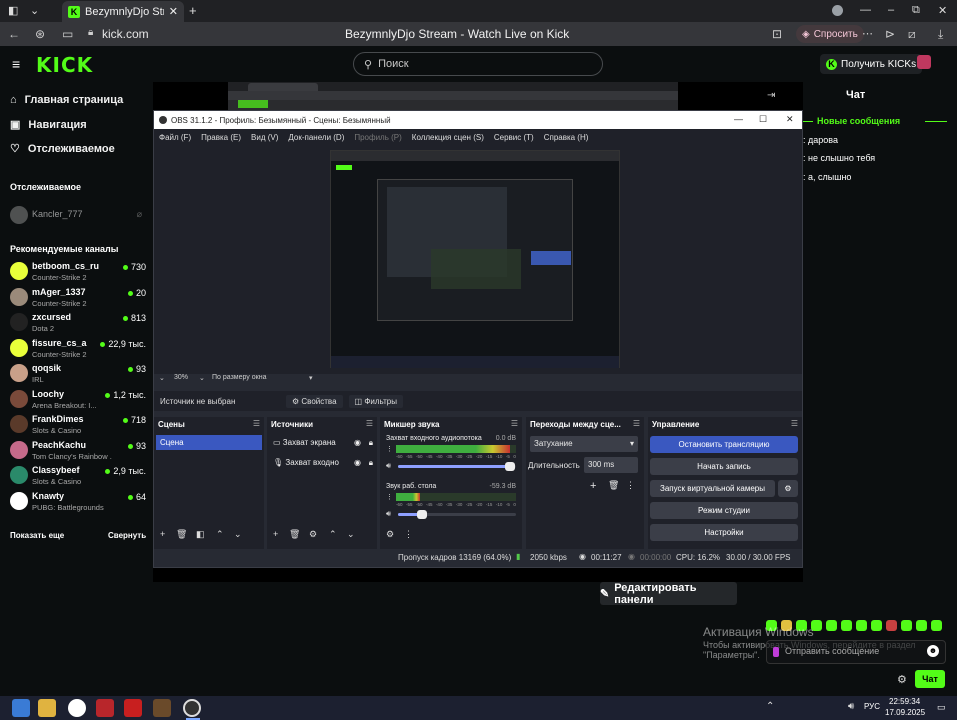 Image resolution: width=957 pixels, height=720 pixels. What do you see at coordinates (375, 401) in the screenshot?
I see `filters-button: ◫ Фильтры` at bounding box center [375, 401].